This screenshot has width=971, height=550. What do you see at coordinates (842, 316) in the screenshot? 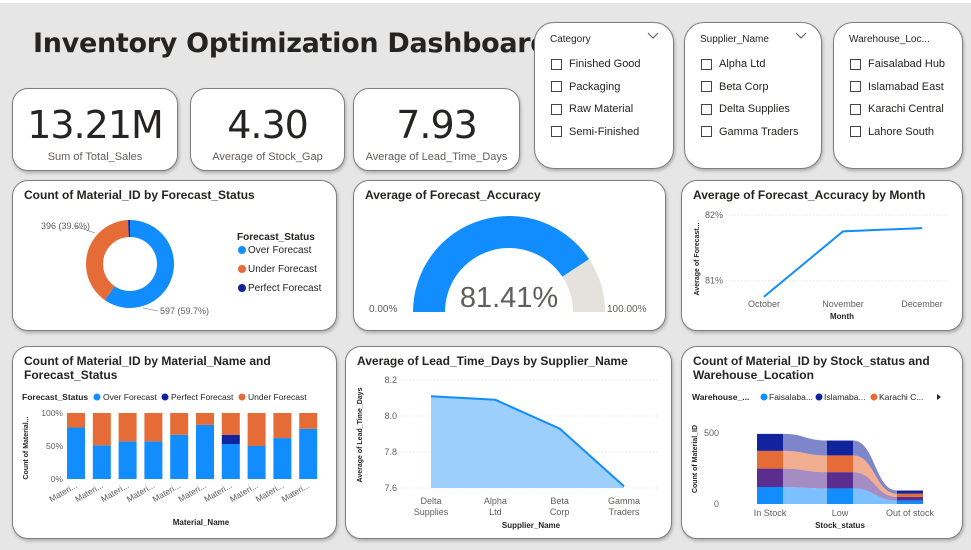
I see `x-axis-title: Month` at bounding box center [842, 316].